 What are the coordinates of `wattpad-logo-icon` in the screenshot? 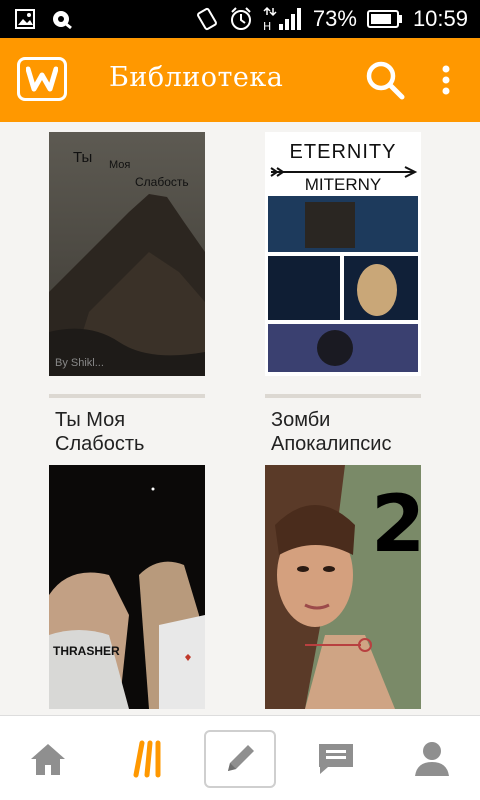 It's located at (42, 79).